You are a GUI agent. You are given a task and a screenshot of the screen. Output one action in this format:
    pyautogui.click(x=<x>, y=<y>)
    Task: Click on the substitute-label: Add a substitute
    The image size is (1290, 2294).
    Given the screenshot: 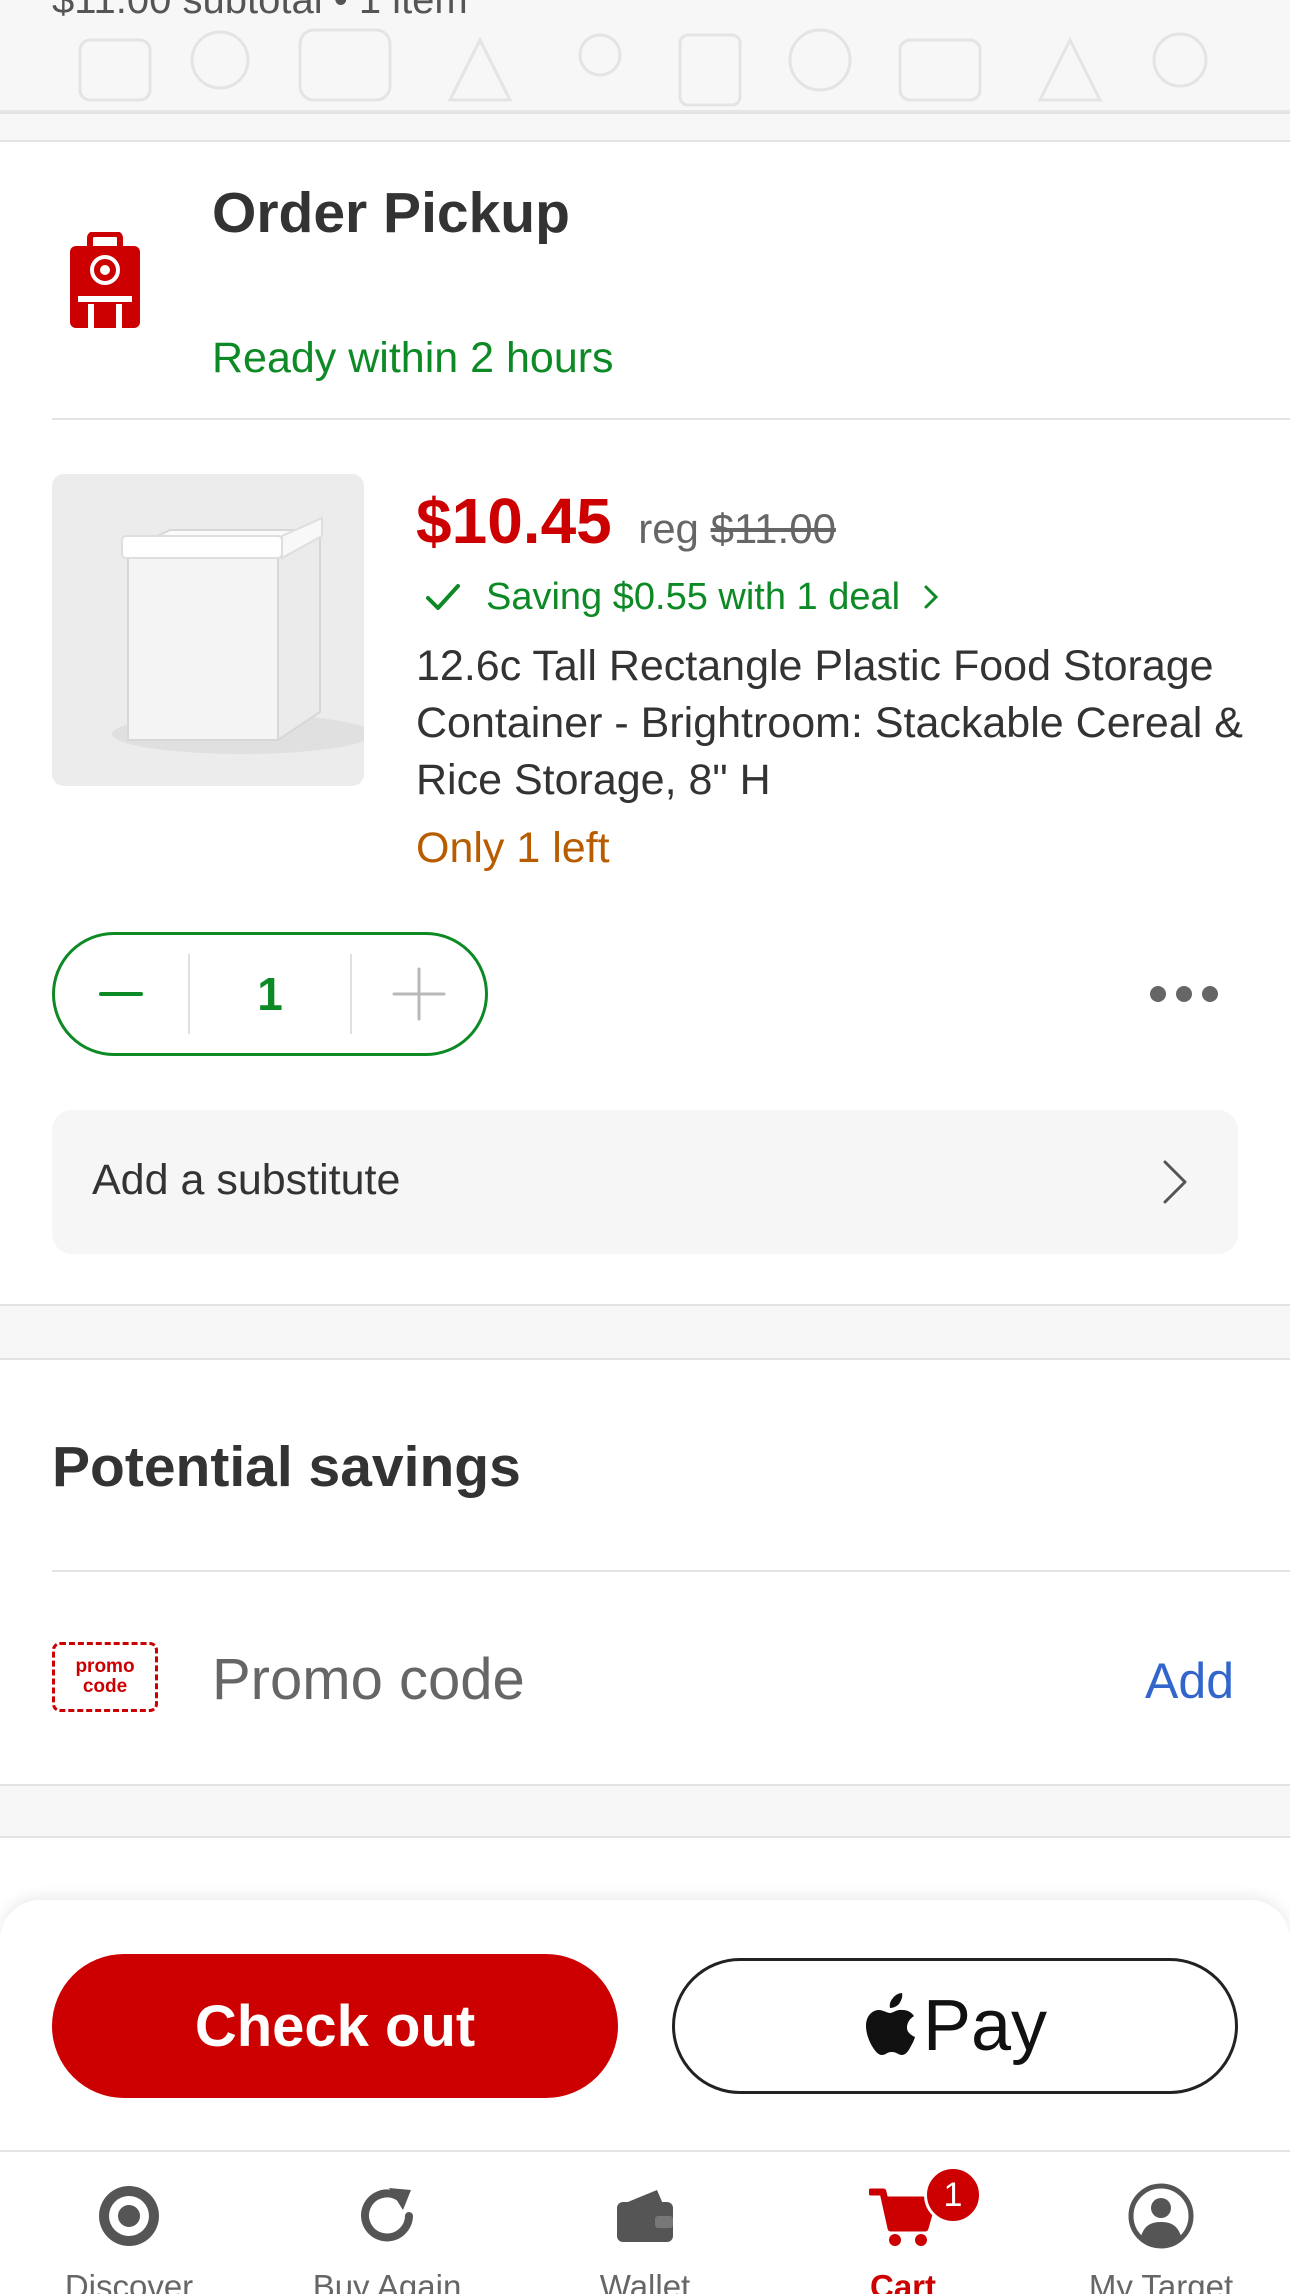 What is the action you would take?
    pyautogui.click(x=246, y=1180)
    